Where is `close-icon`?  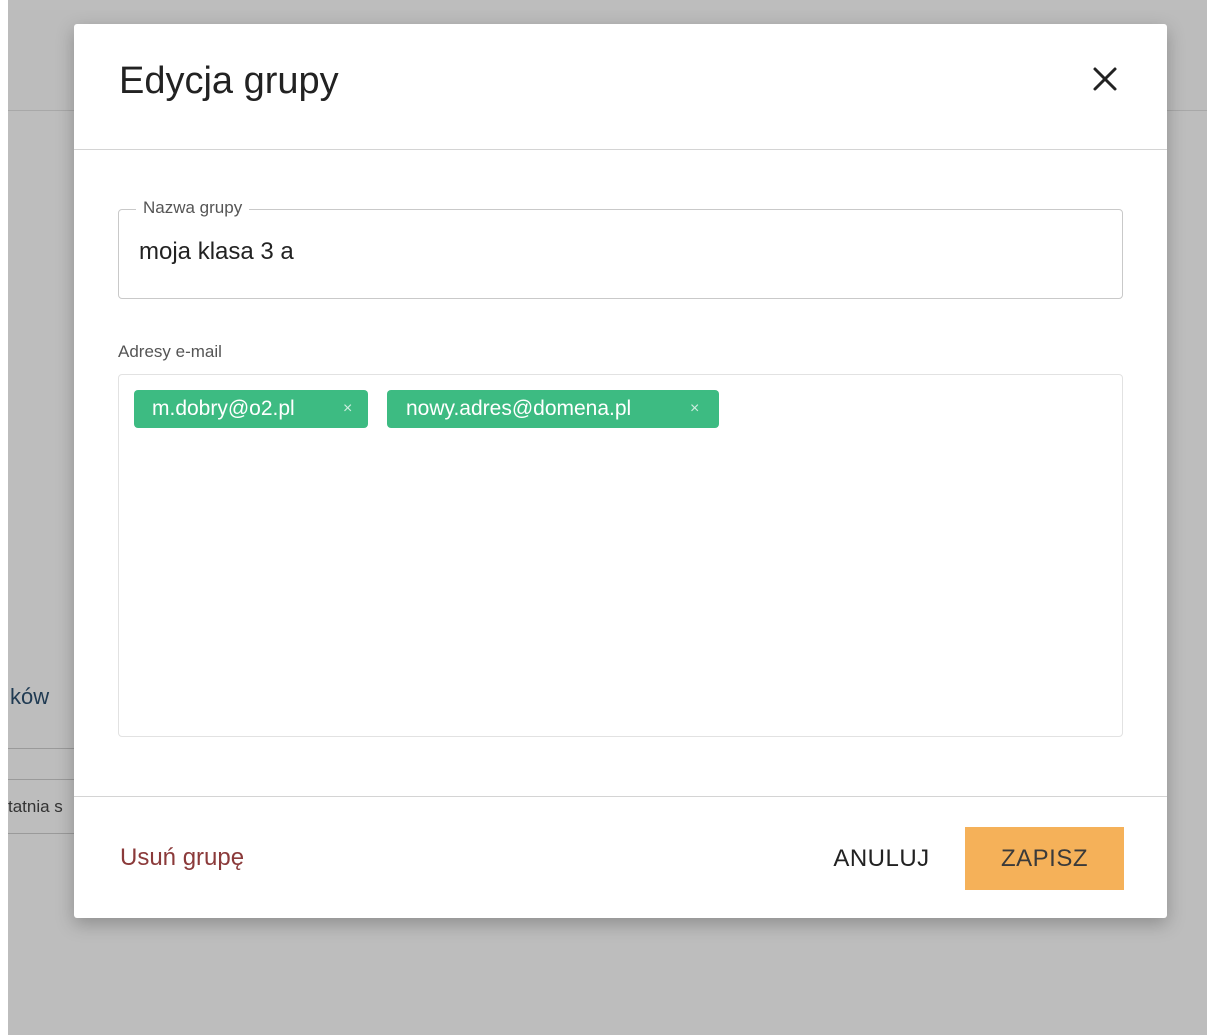
close-icon is located at coordinates (1105, 79).